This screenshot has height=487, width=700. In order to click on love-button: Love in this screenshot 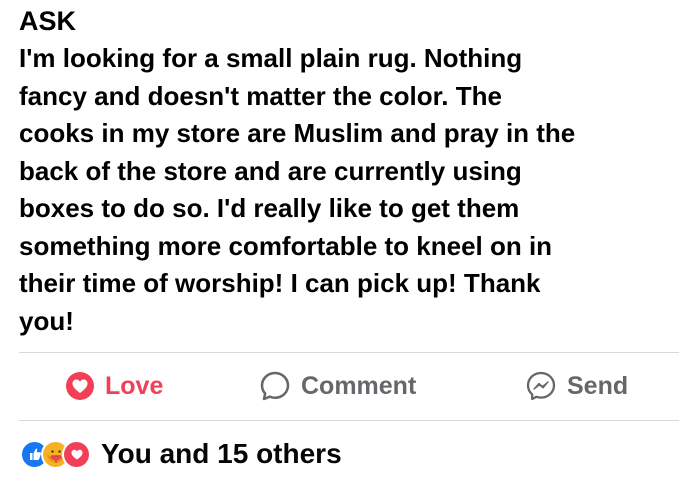, I will do `click(114, 386)`.